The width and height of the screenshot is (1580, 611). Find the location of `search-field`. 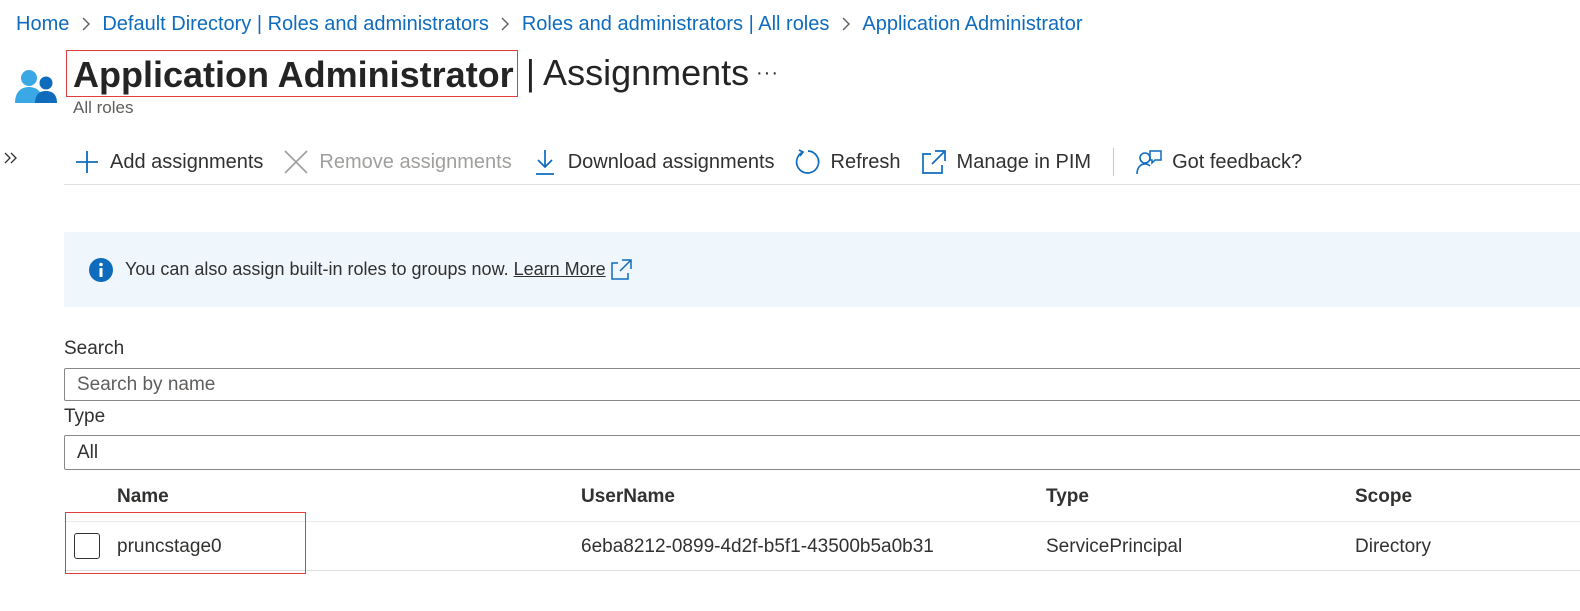

search-field is located at coordinates (822, 384).